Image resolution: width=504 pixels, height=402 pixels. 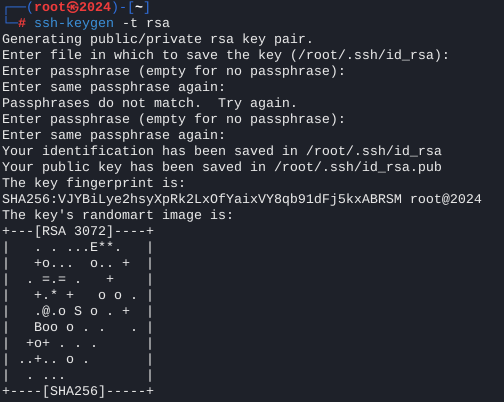 What do you see at coordinates (222, 152) in the screenshot?
I see `output-line: Your identification has been saved in /root/.ssh/id_rsa` at bounding box center [222, 152].